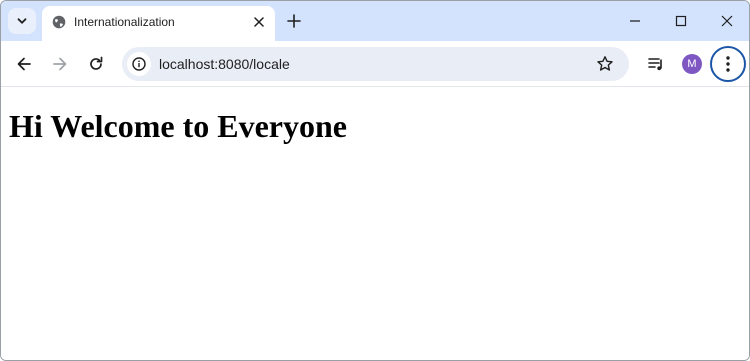 This screenshot has width=750, height=361. I want to click on chevron-down-icon, so click(22, 21).